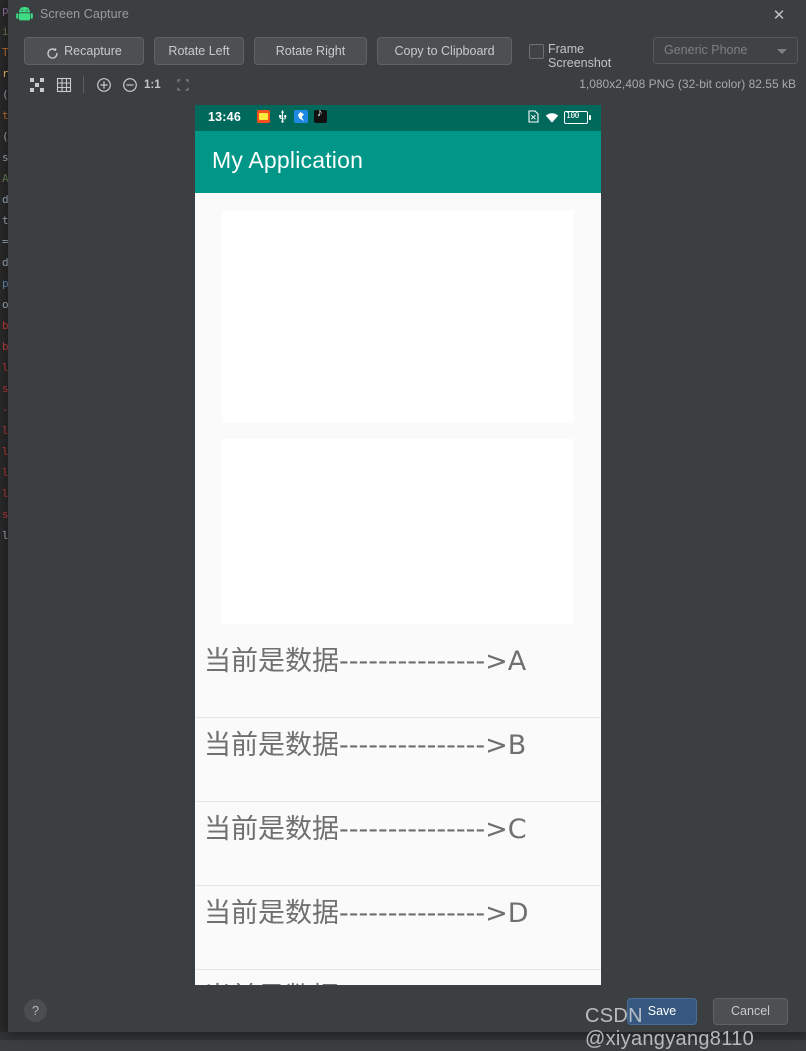 The width and height of the screenshot is (806, 1051). I want to click on toolbar-separator, so click(83, 84).